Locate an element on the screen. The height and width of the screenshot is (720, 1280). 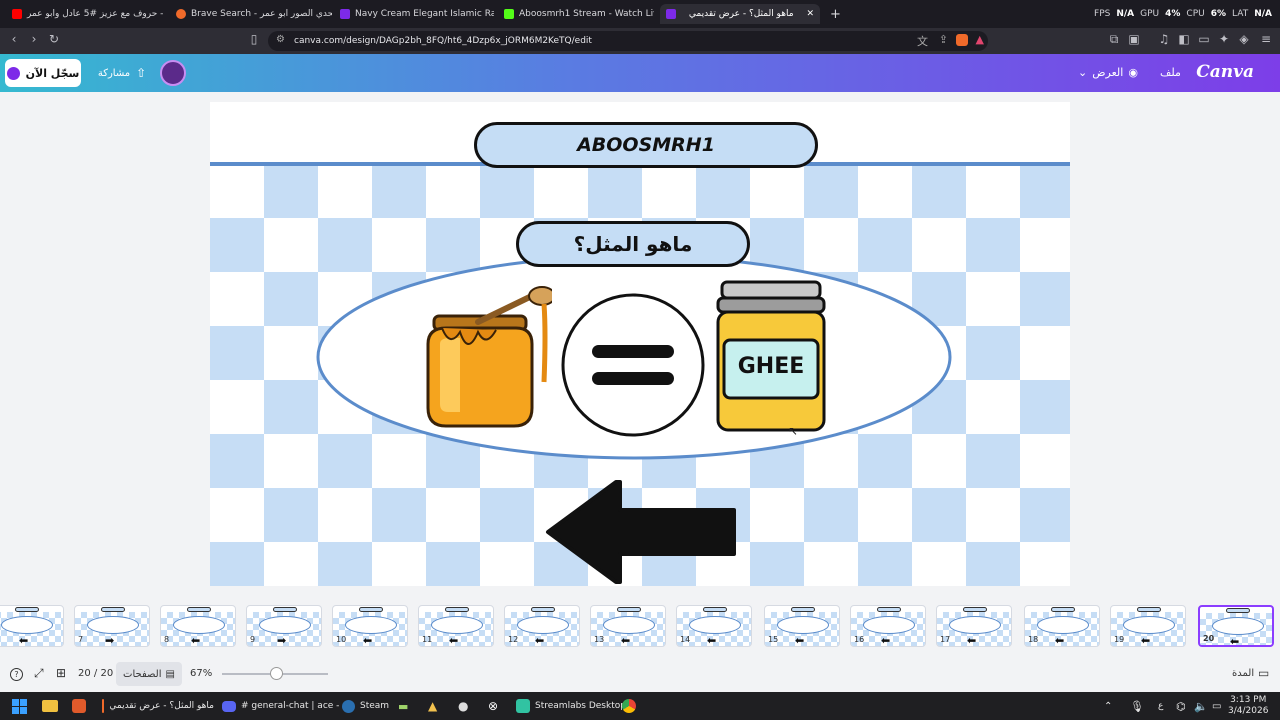
canva-badge-icon is located at coordinates (13, 73).